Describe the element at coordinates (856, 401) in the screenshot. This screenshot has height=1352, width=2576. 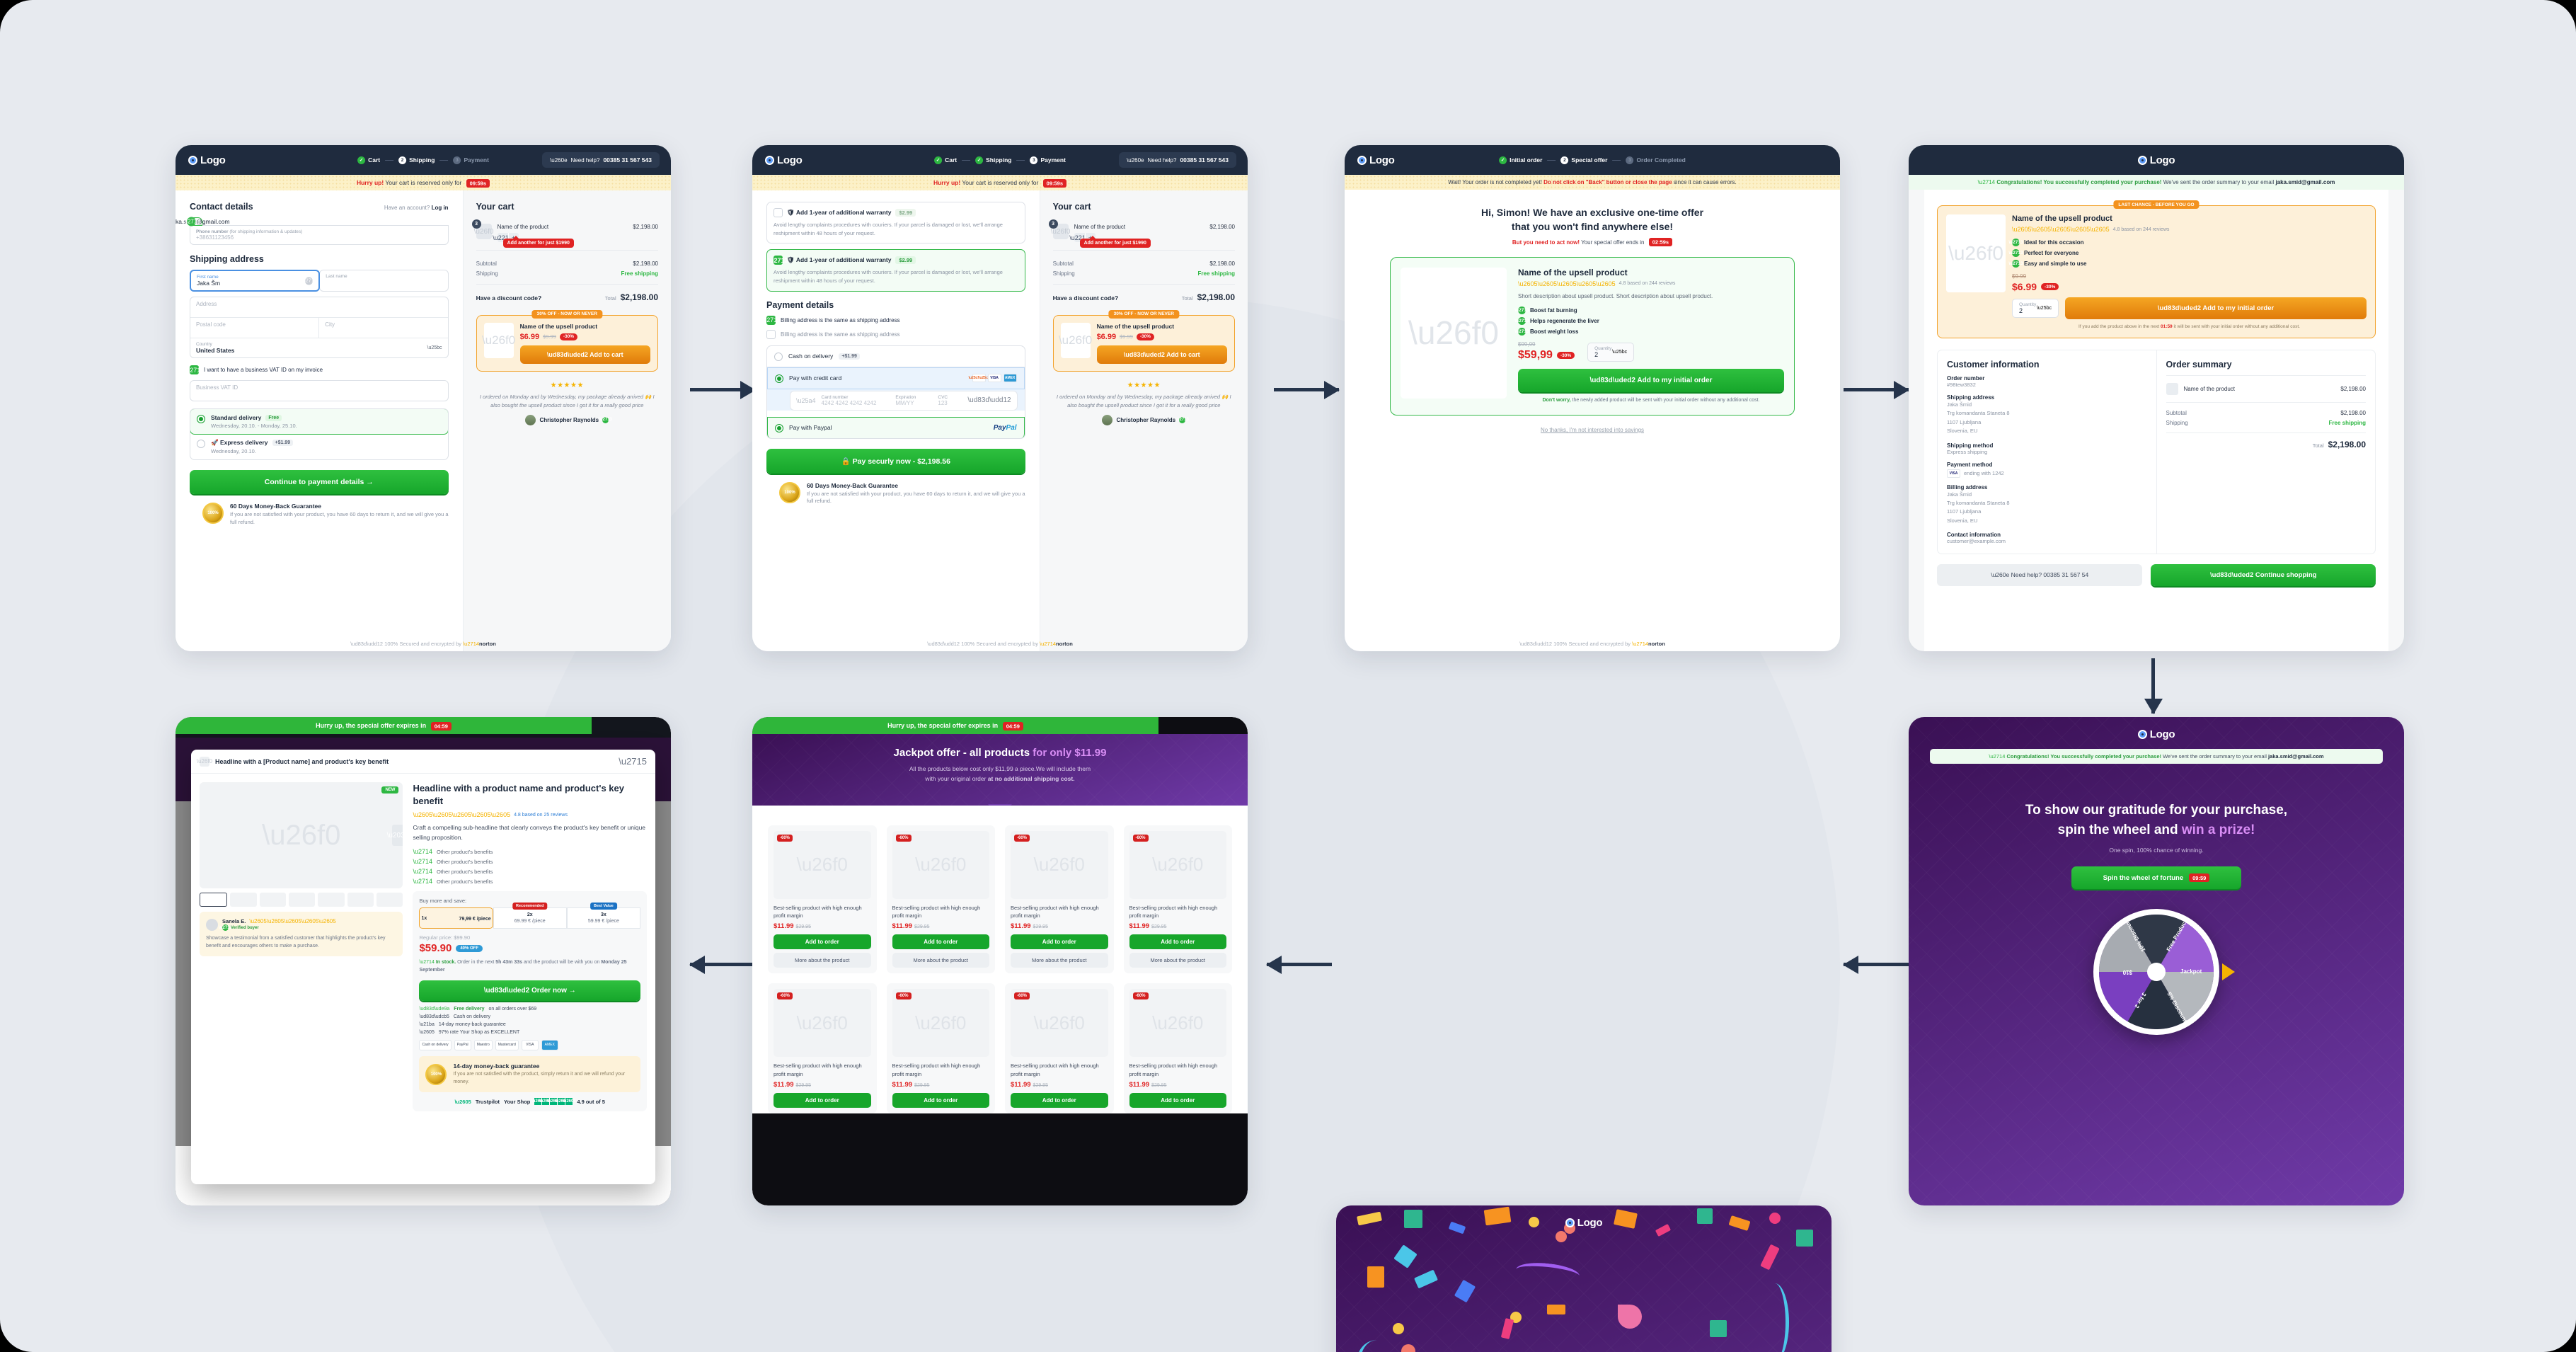
I see `card-number-input: Card number 4242 4242 4242 4242` at that location.